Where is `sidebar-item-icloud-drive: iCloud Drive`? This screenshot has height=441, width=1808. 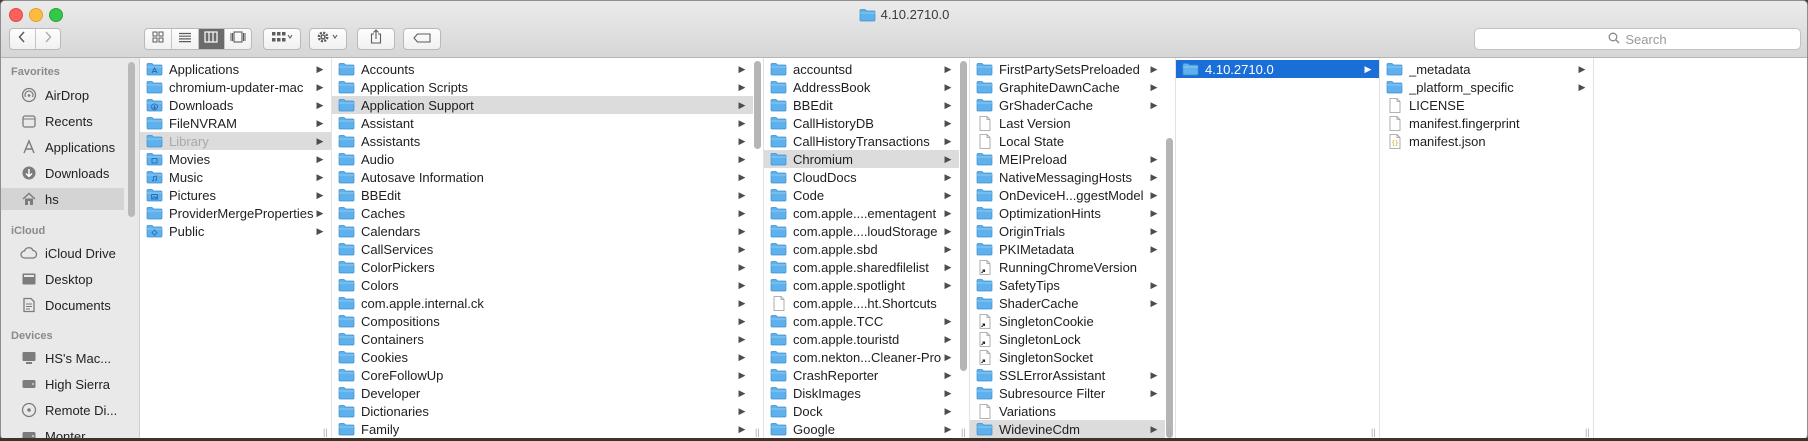
sidebar-item-icloud-drive: iCloud Drive is located at coordinates (62, 253).